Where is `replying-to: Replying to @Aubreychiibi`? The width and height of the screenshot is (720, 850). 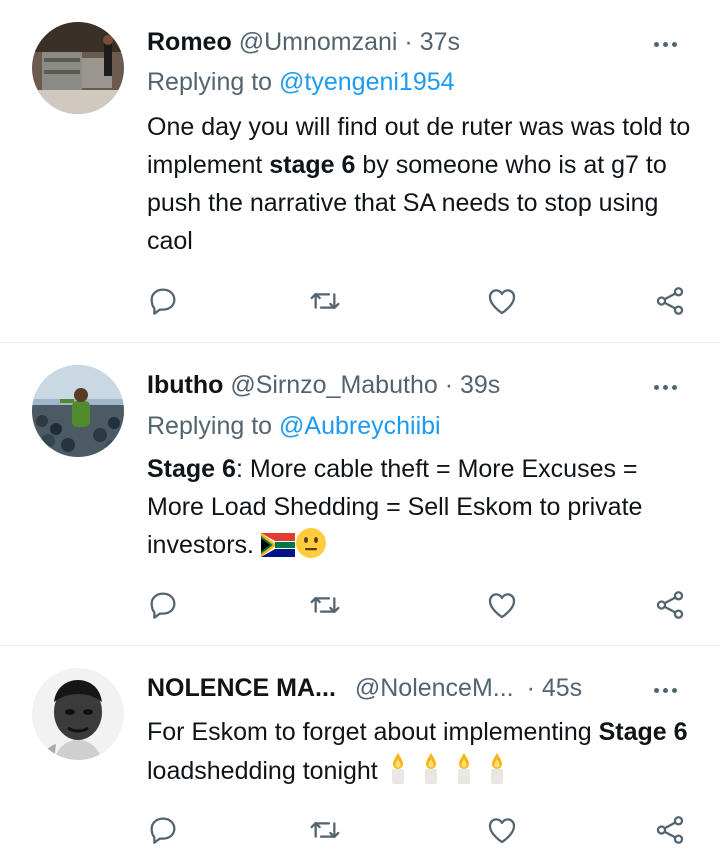 replying-to: Replying to @Aubreychiibi is located at coordinates (294, 426).